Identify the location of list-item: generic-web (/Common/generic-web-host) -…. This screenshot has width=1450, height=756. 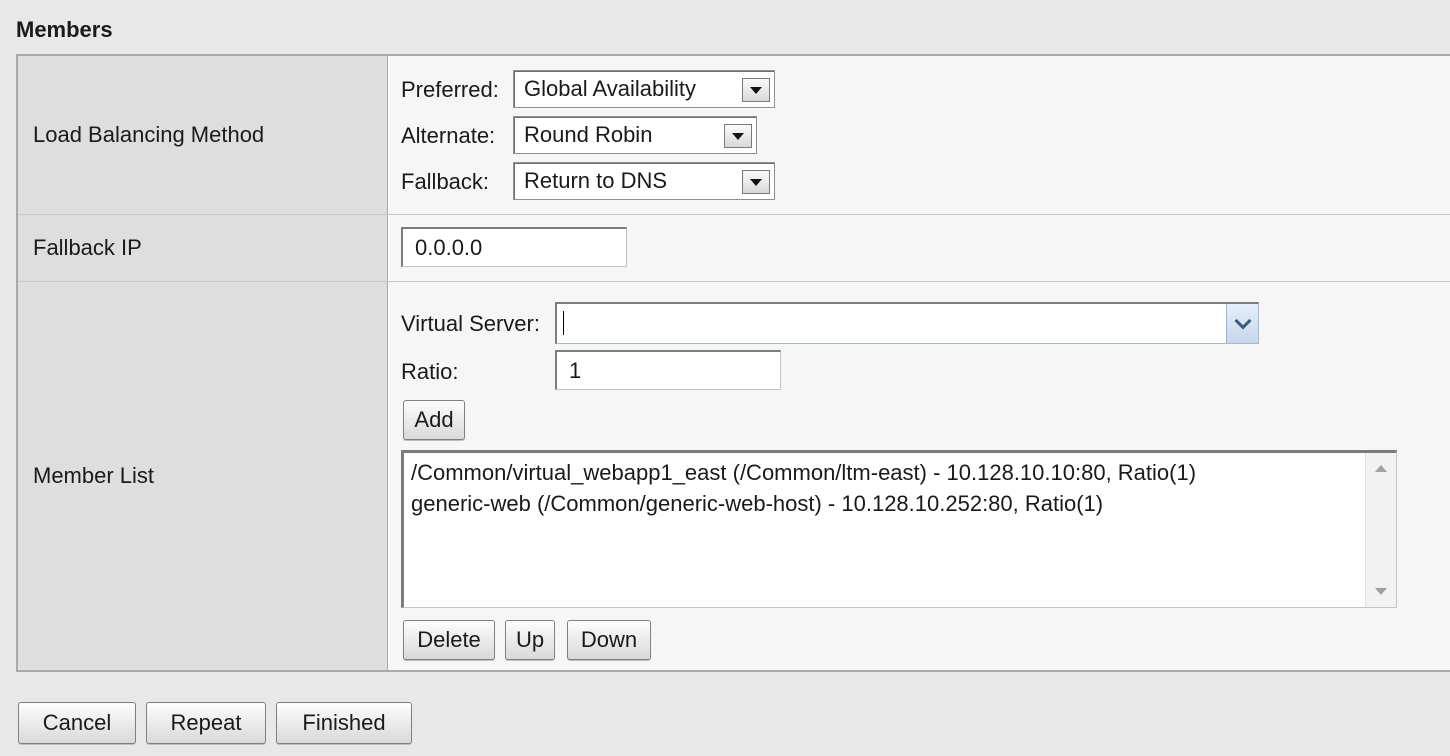
(886, 503).